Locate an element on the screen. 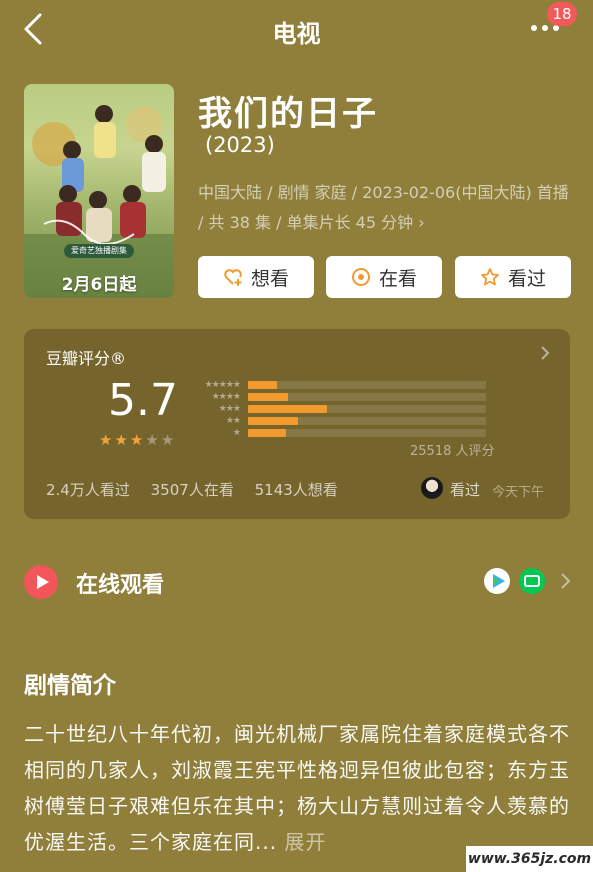  watching-count: 3507人在看 is located at coordinates (192, 490).